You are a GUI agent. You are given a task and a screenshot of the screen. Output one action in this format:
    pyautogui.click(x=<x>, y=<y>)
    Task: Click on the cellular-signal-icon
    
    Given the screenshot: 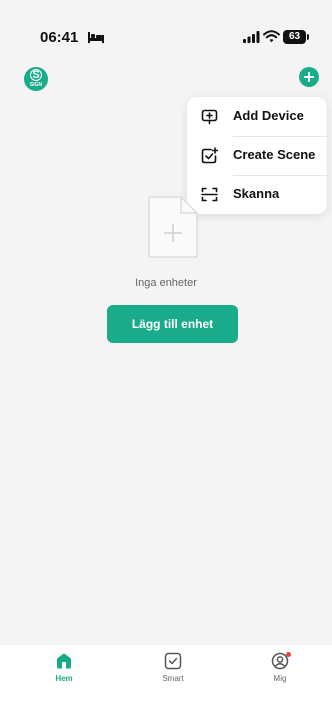 What is the action you would take?
    pyautogui.click(x=251, y=37)
    